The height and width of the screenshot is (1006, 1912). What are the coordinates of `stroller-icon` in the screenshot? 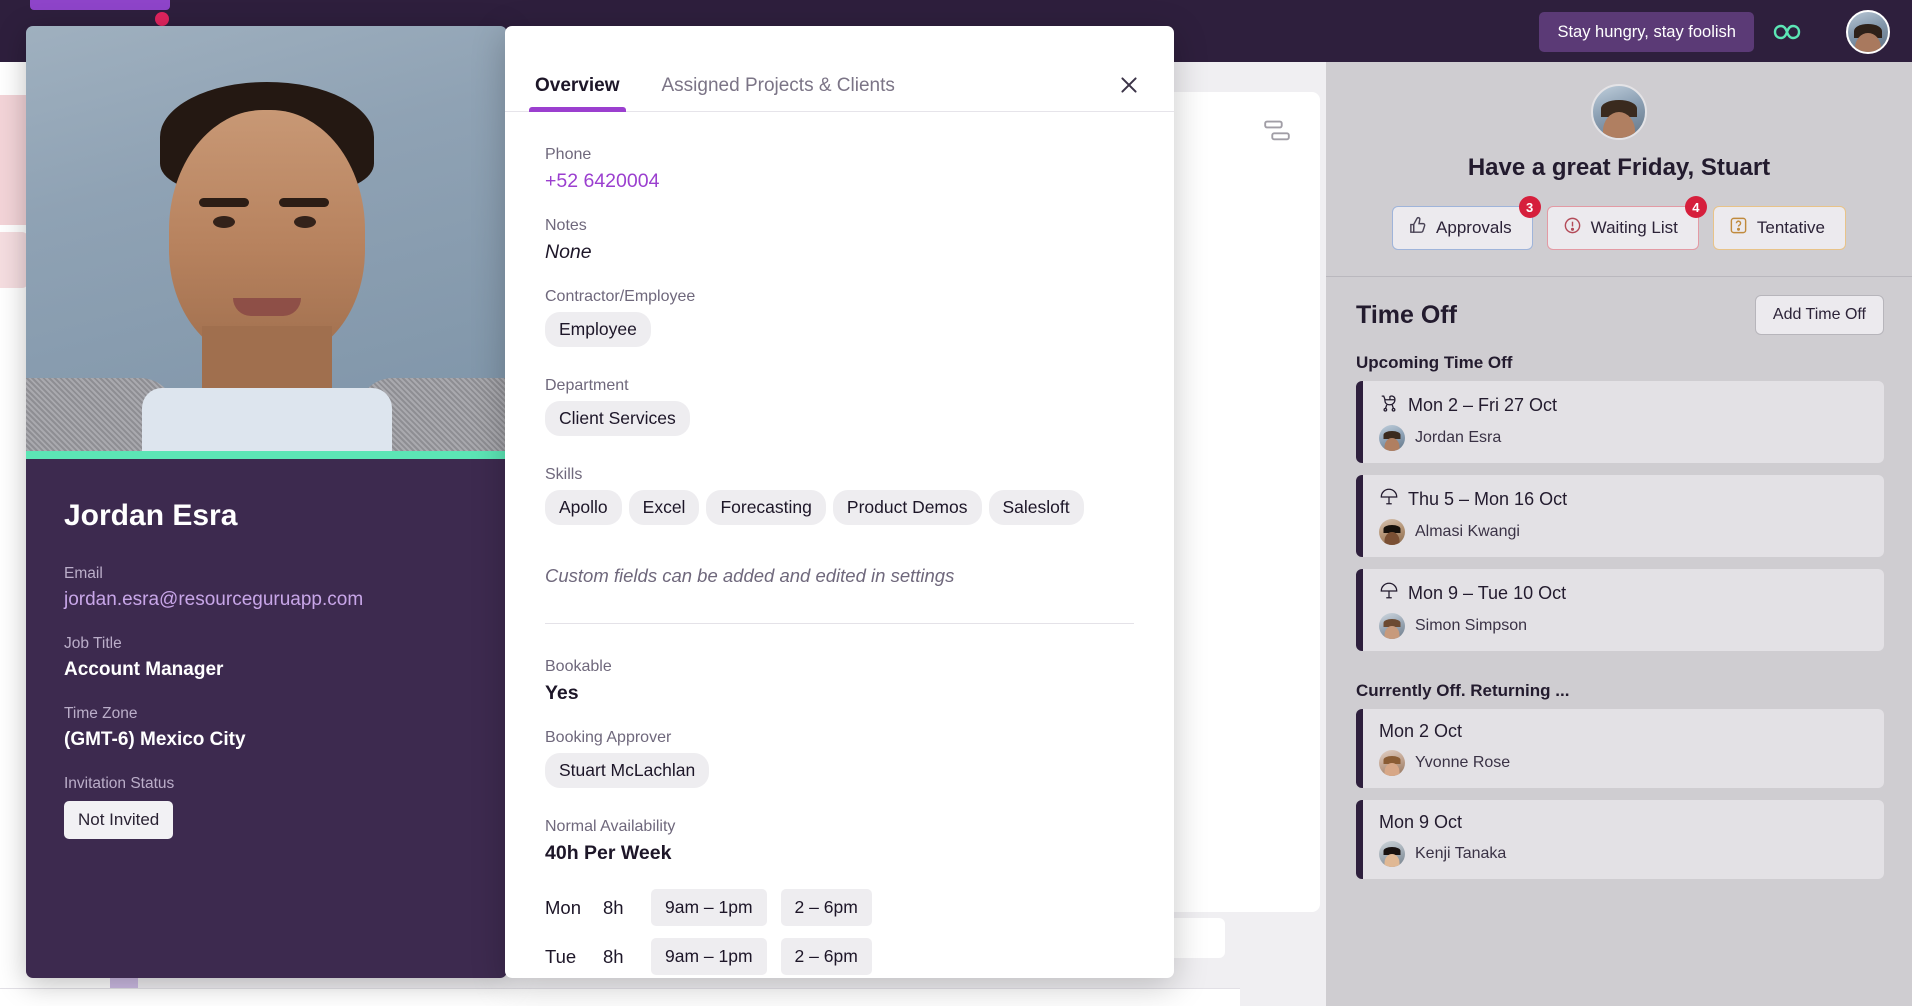 It's located at (1389, 405).